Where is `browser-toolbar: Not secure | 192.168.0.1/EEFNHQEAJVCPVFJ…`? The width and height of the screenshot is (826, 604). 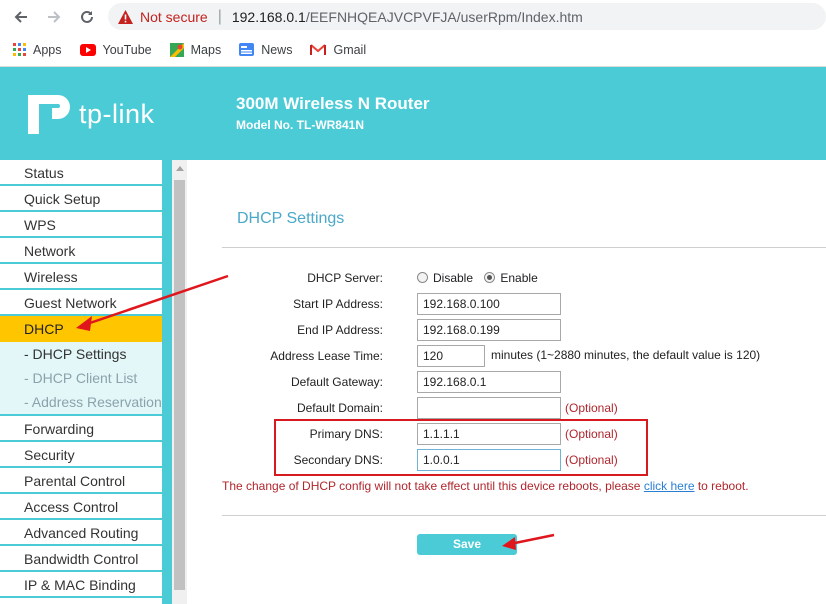 browser-toolbar: Not secure | 192.168.0.1/EEFNHQEAJVCPVFJ… is located at coordinates (413, 16).